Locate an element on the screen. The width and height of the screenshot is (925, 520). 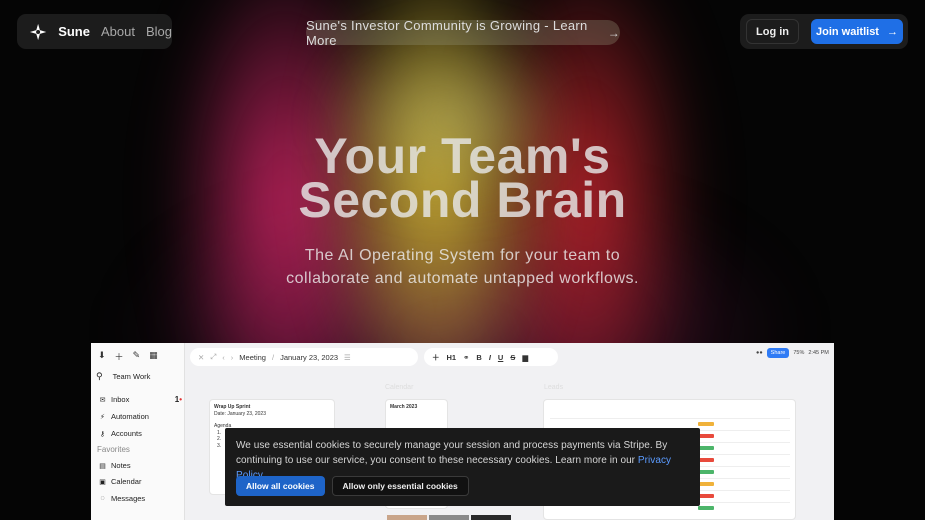
chevron-right-icon: › is located at coordinates (232, 357).